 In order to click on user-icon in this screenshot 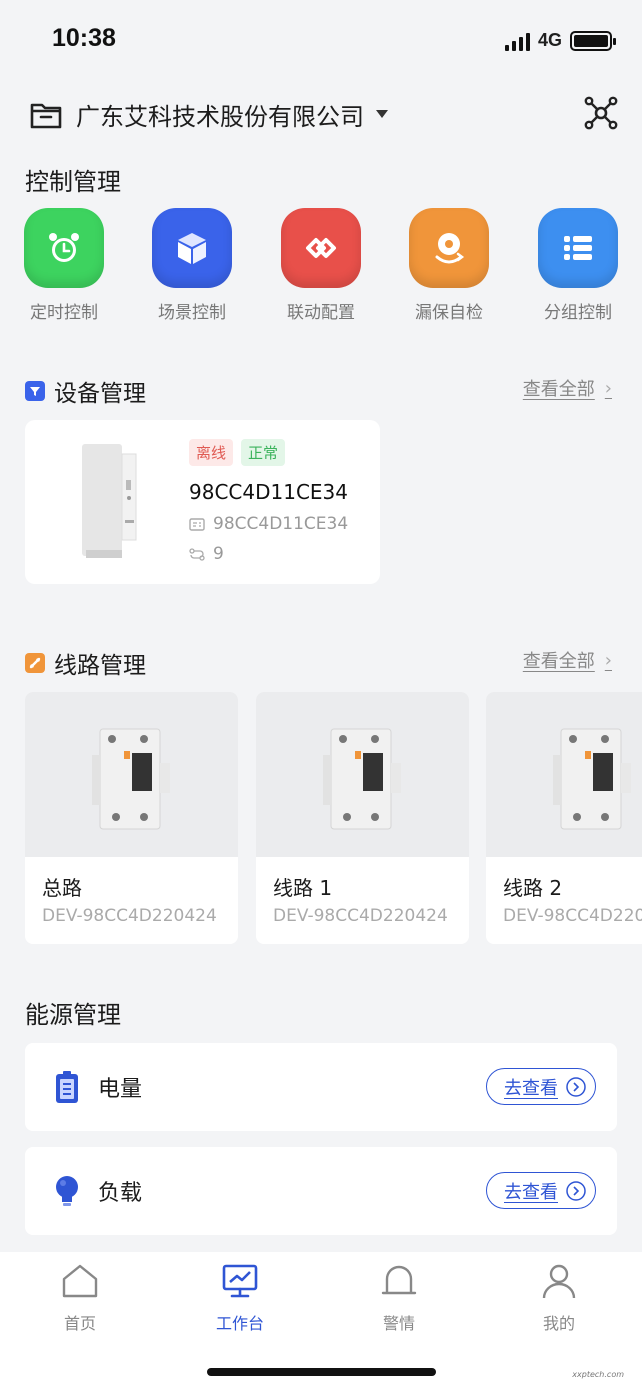, I will do `click(559, 1281)`.